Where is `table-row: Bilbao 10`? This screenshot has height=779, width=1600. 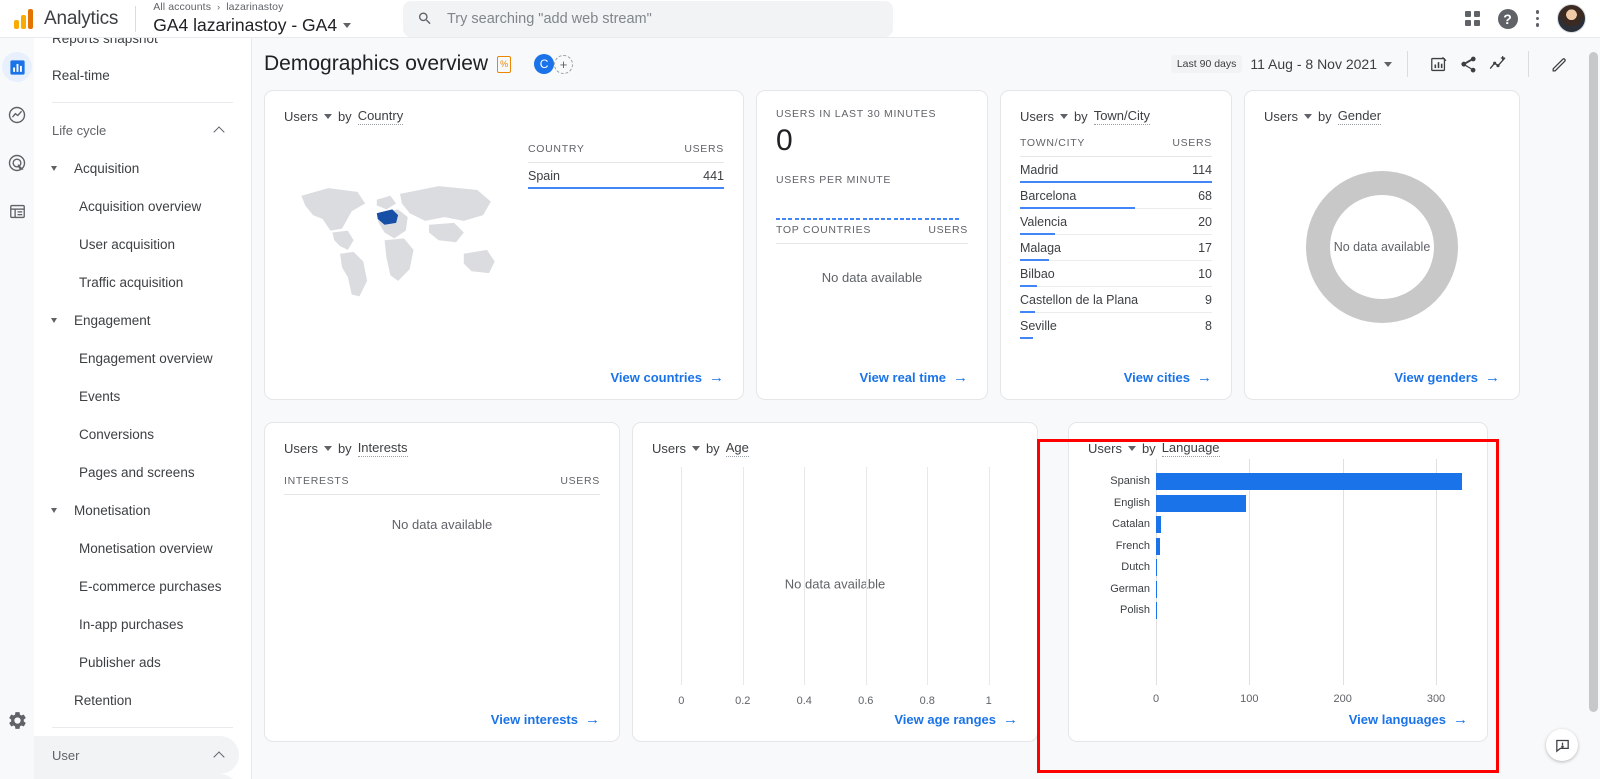 table-row: Bilbao 10 is located at coordinates (1116, 274).